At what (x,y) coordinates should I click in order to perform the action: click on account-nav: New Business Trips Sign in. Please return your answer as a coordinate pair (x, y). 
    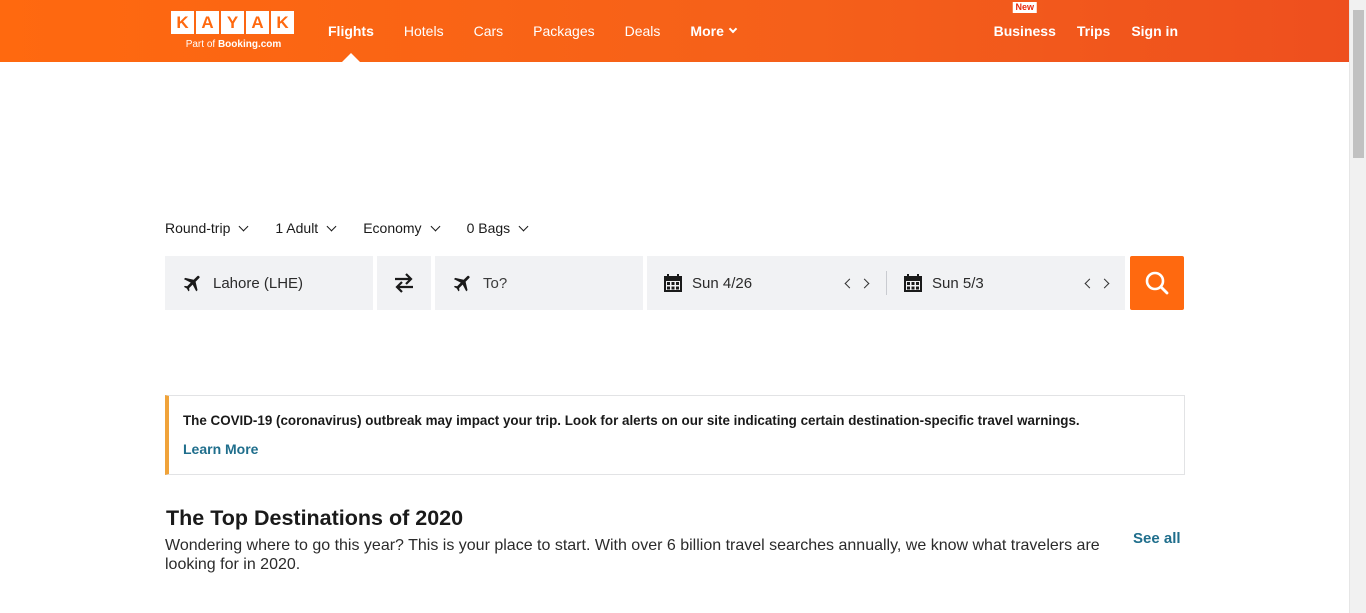
    Looking at the image, I should click on (1075, 31).